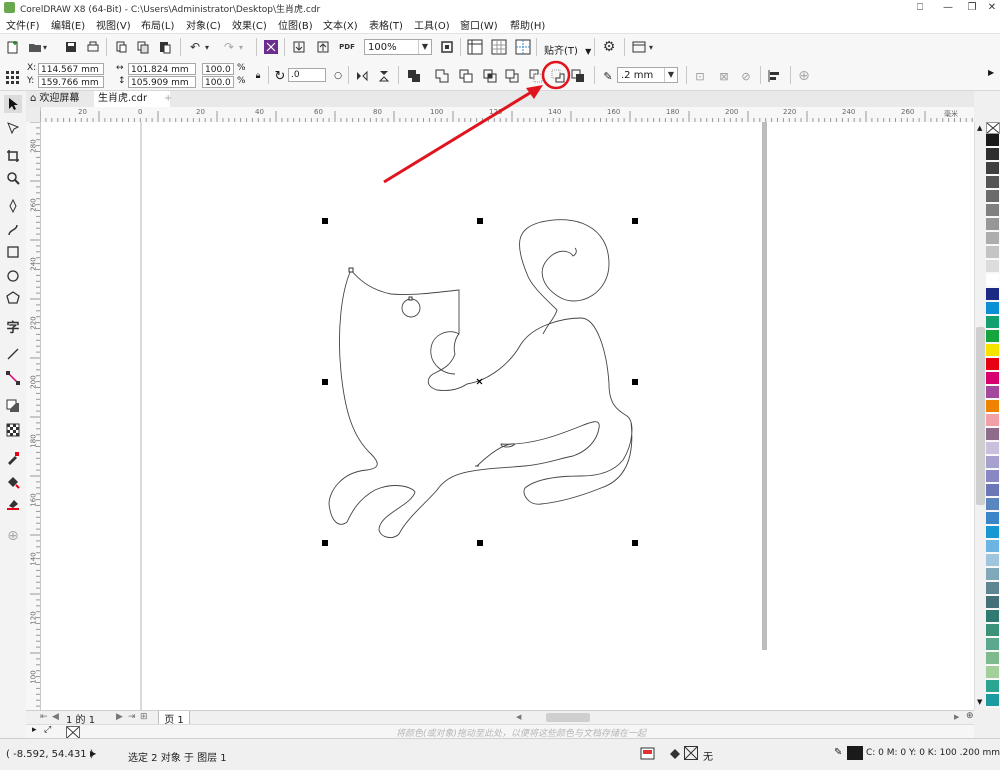  What do you see at coordinates (466, 76) in the screenshot?
I see `trim-icon` at bounding box center [466, 76].